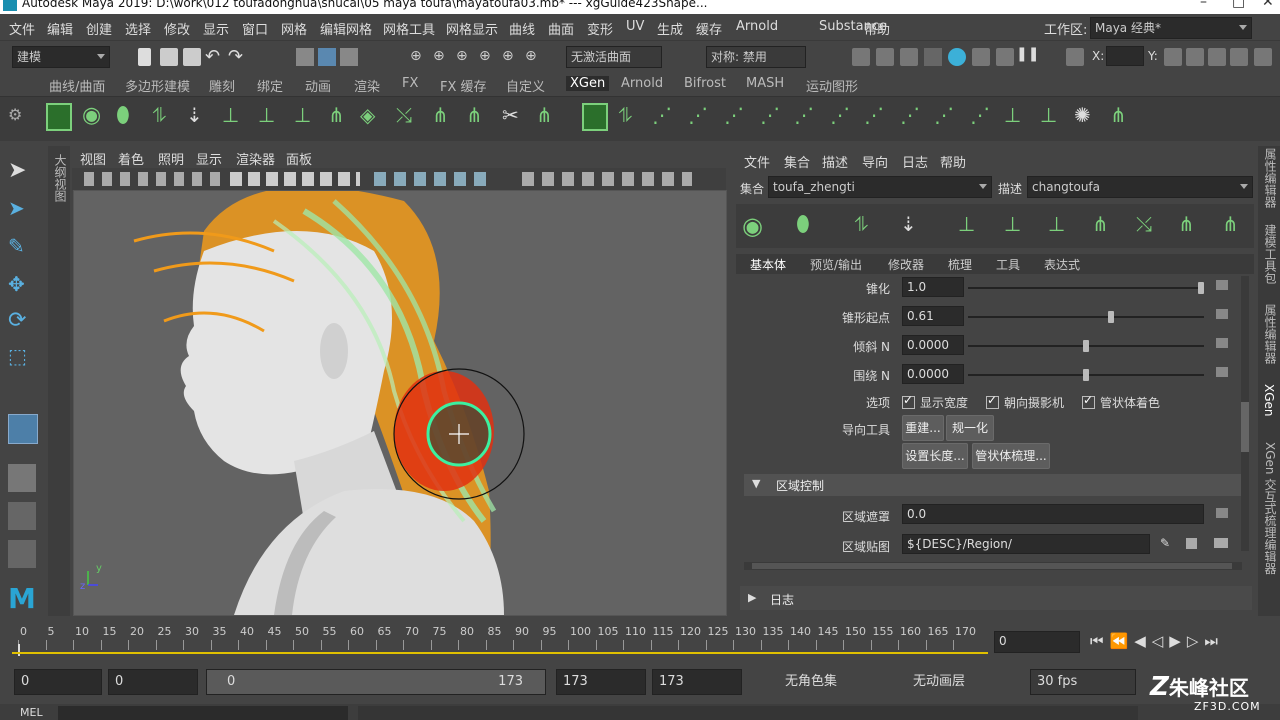  I want to click on xgen-menu-log: 日志, so click(915, 161).